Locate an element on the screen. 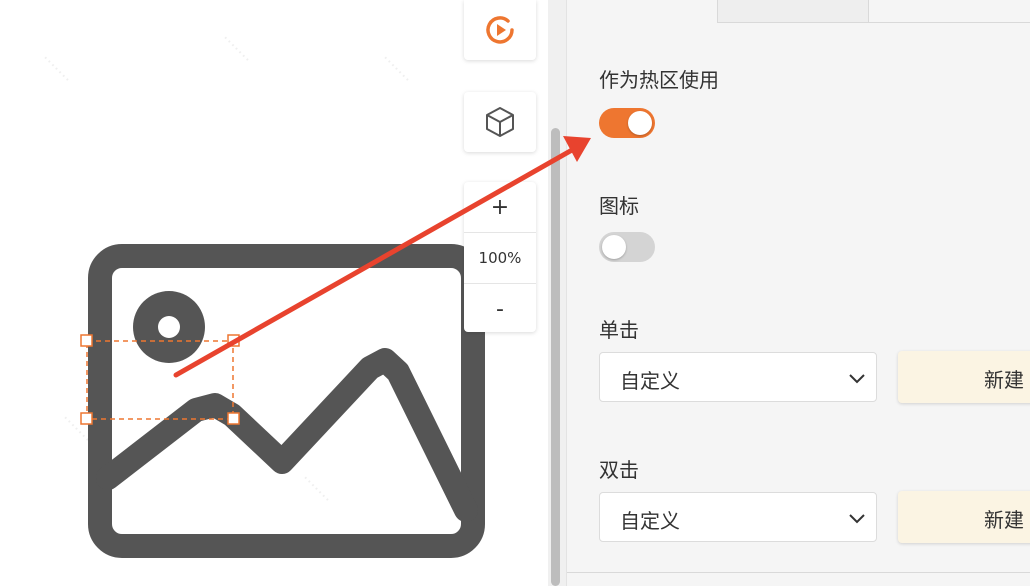 Image resolution: width=1030 pixels, height=586 pixels. tab-style: 样式 is located at coordinates (793, 11).